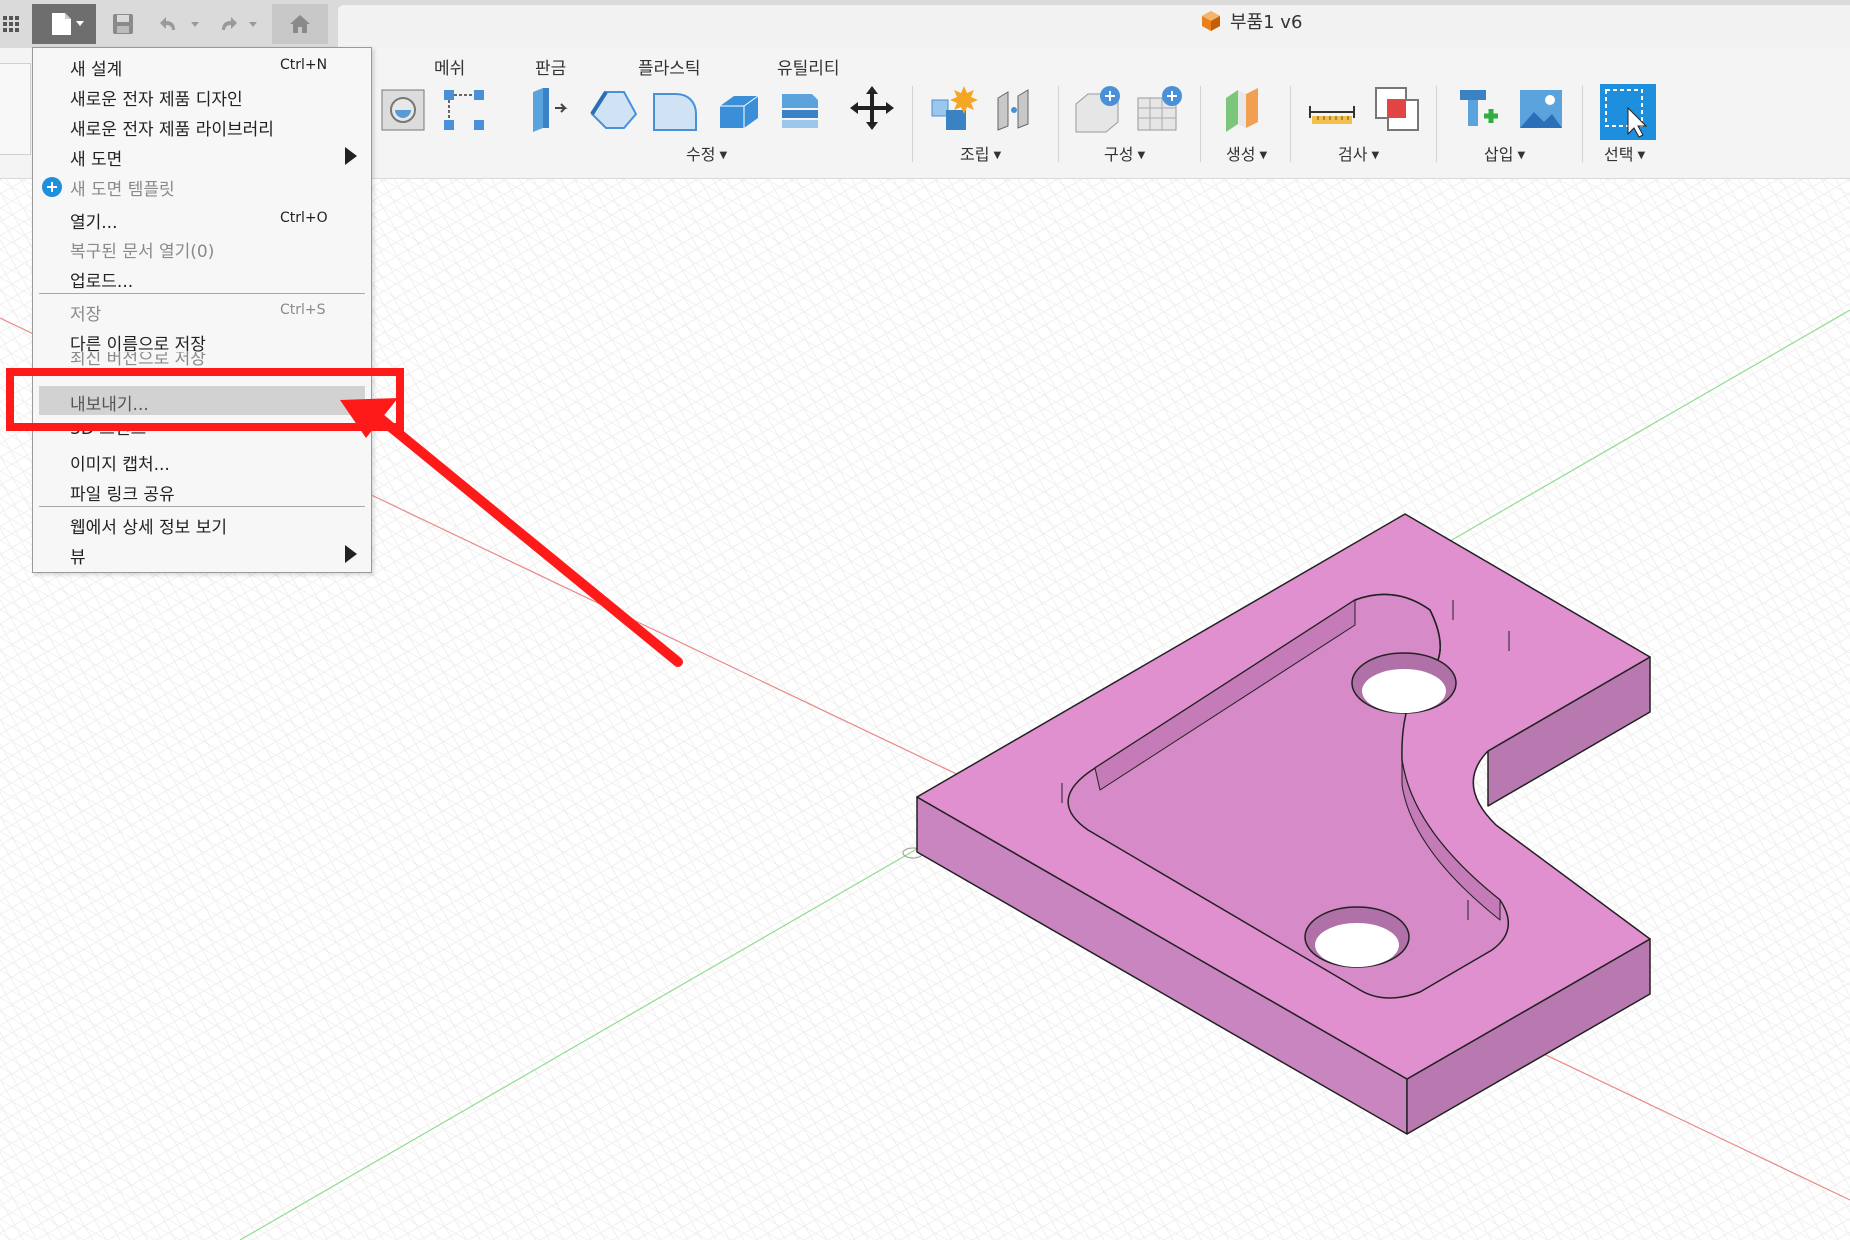 This screenshot has width=1850, height=1240. Describe the element at coordinates (524, 536) in the screenshot. I see `arrow-shaft` at that location.